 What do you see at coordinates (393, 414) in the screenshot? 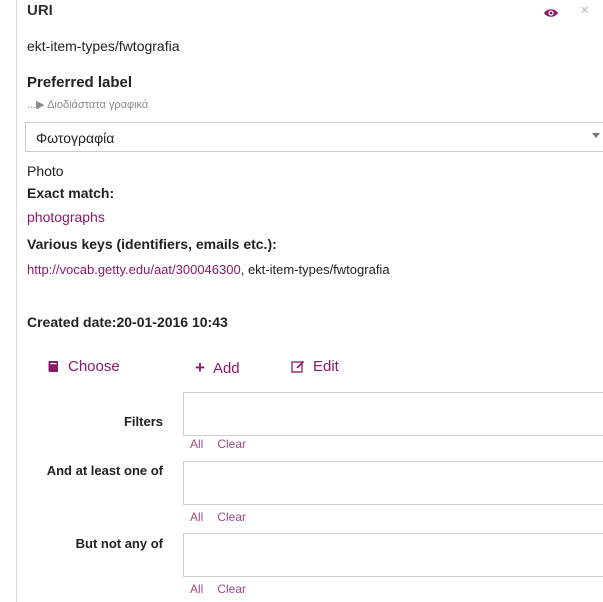
I see `filters-input` at bounding box center [393, 414].